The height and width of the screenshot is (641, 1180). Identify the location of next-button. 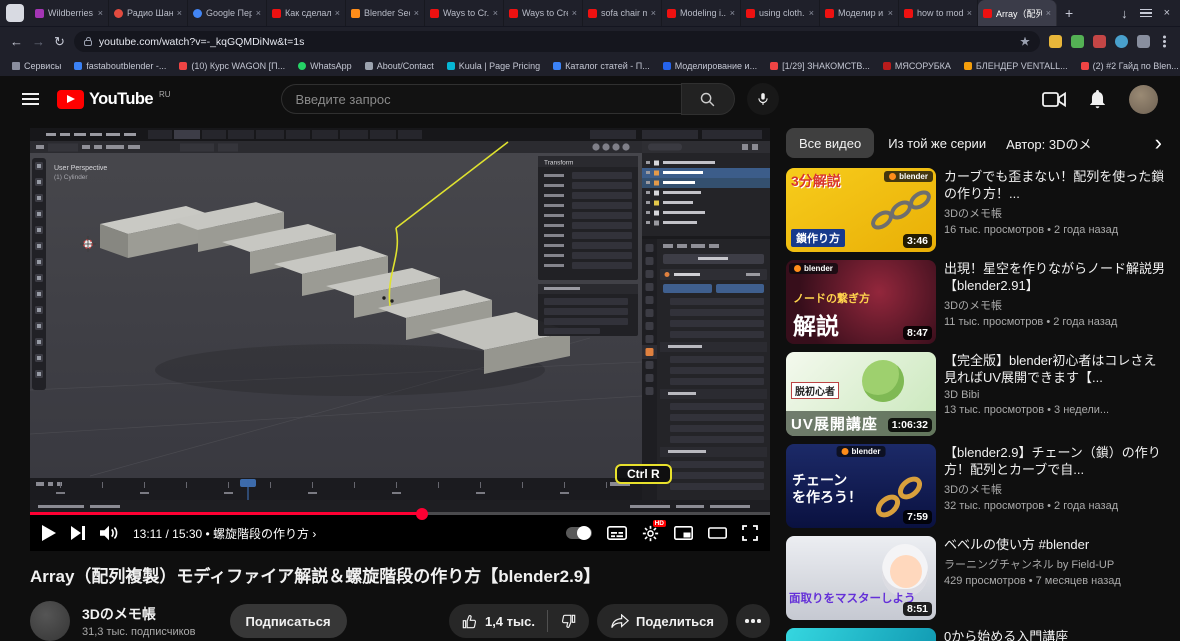
(78, 533).